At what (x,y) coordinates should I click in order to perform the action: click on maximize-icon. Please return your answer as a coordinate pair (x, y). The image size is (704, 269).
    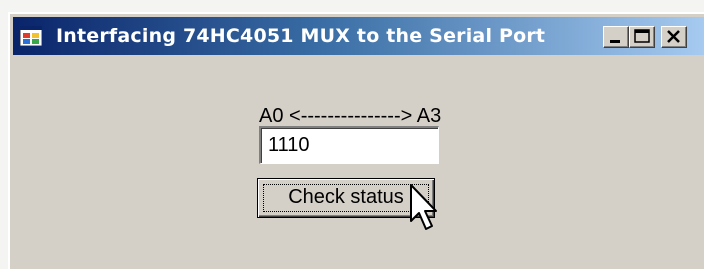
    Looking at the image, I should click on (642, 36).